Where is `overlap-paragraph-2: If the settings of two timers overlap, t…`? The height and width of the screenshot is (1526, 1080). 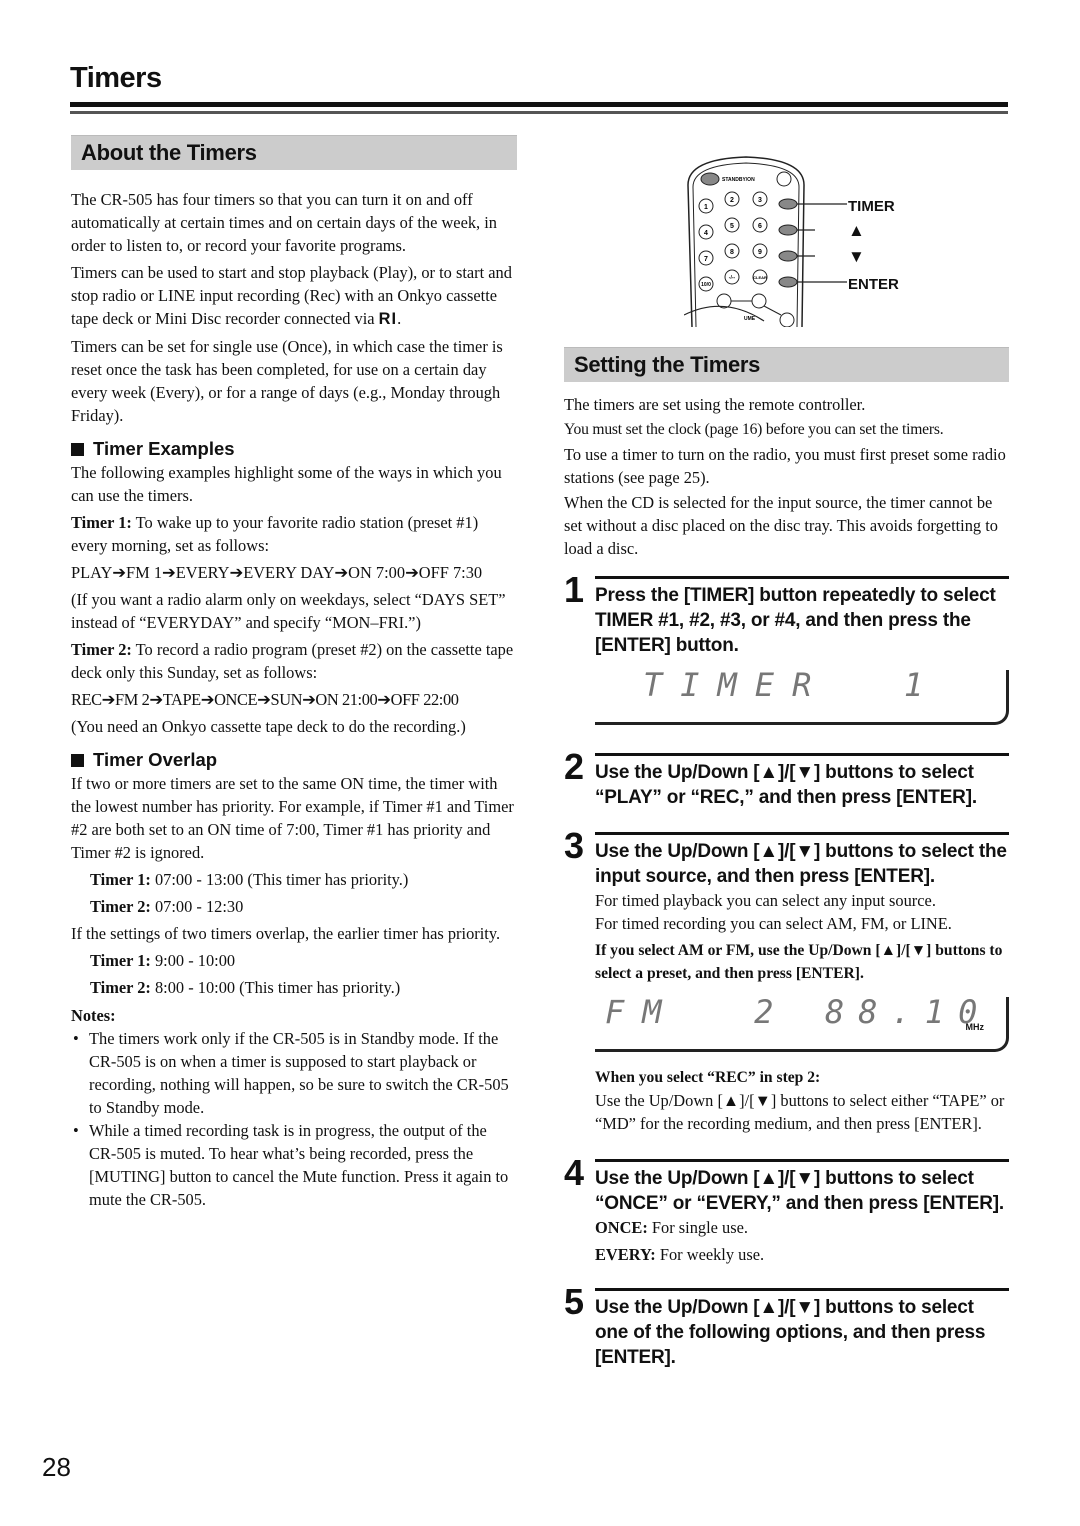 overlap-paragraph-2: If the settings of two timers overlap, t… is located at coordinates (286, 933).